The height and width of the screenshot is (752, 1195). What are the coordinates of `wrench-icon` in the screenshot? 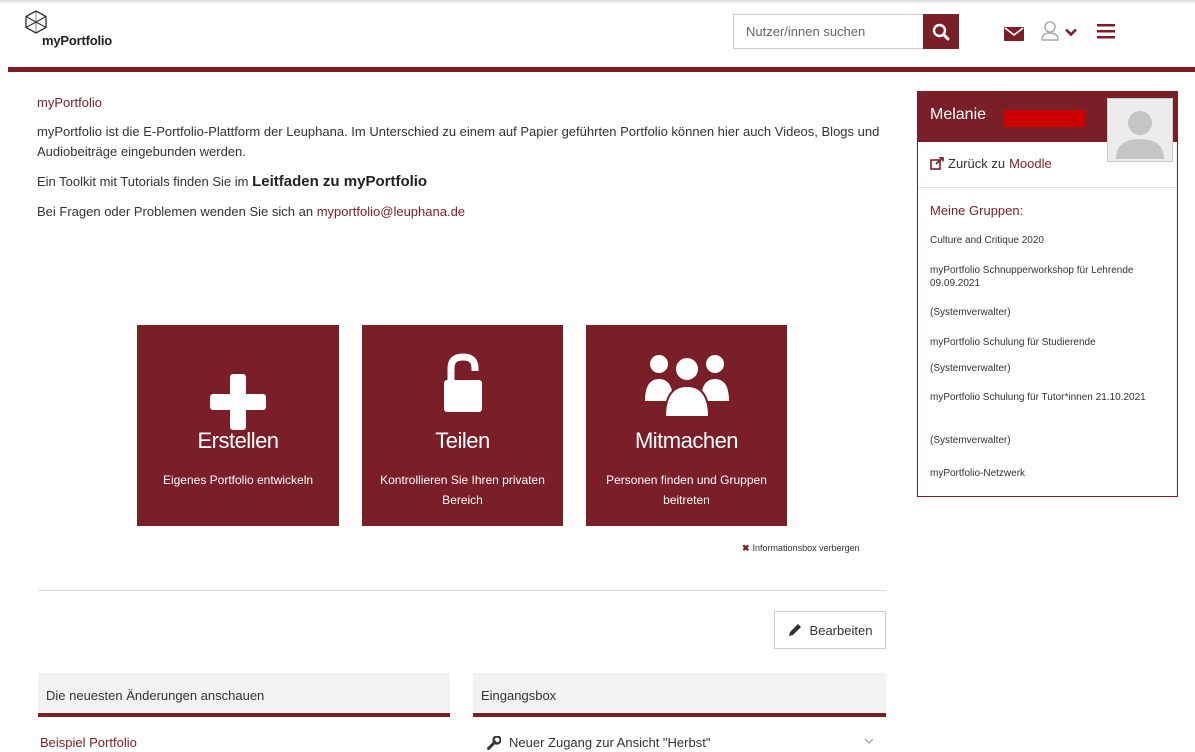 It's located at (494, 742).